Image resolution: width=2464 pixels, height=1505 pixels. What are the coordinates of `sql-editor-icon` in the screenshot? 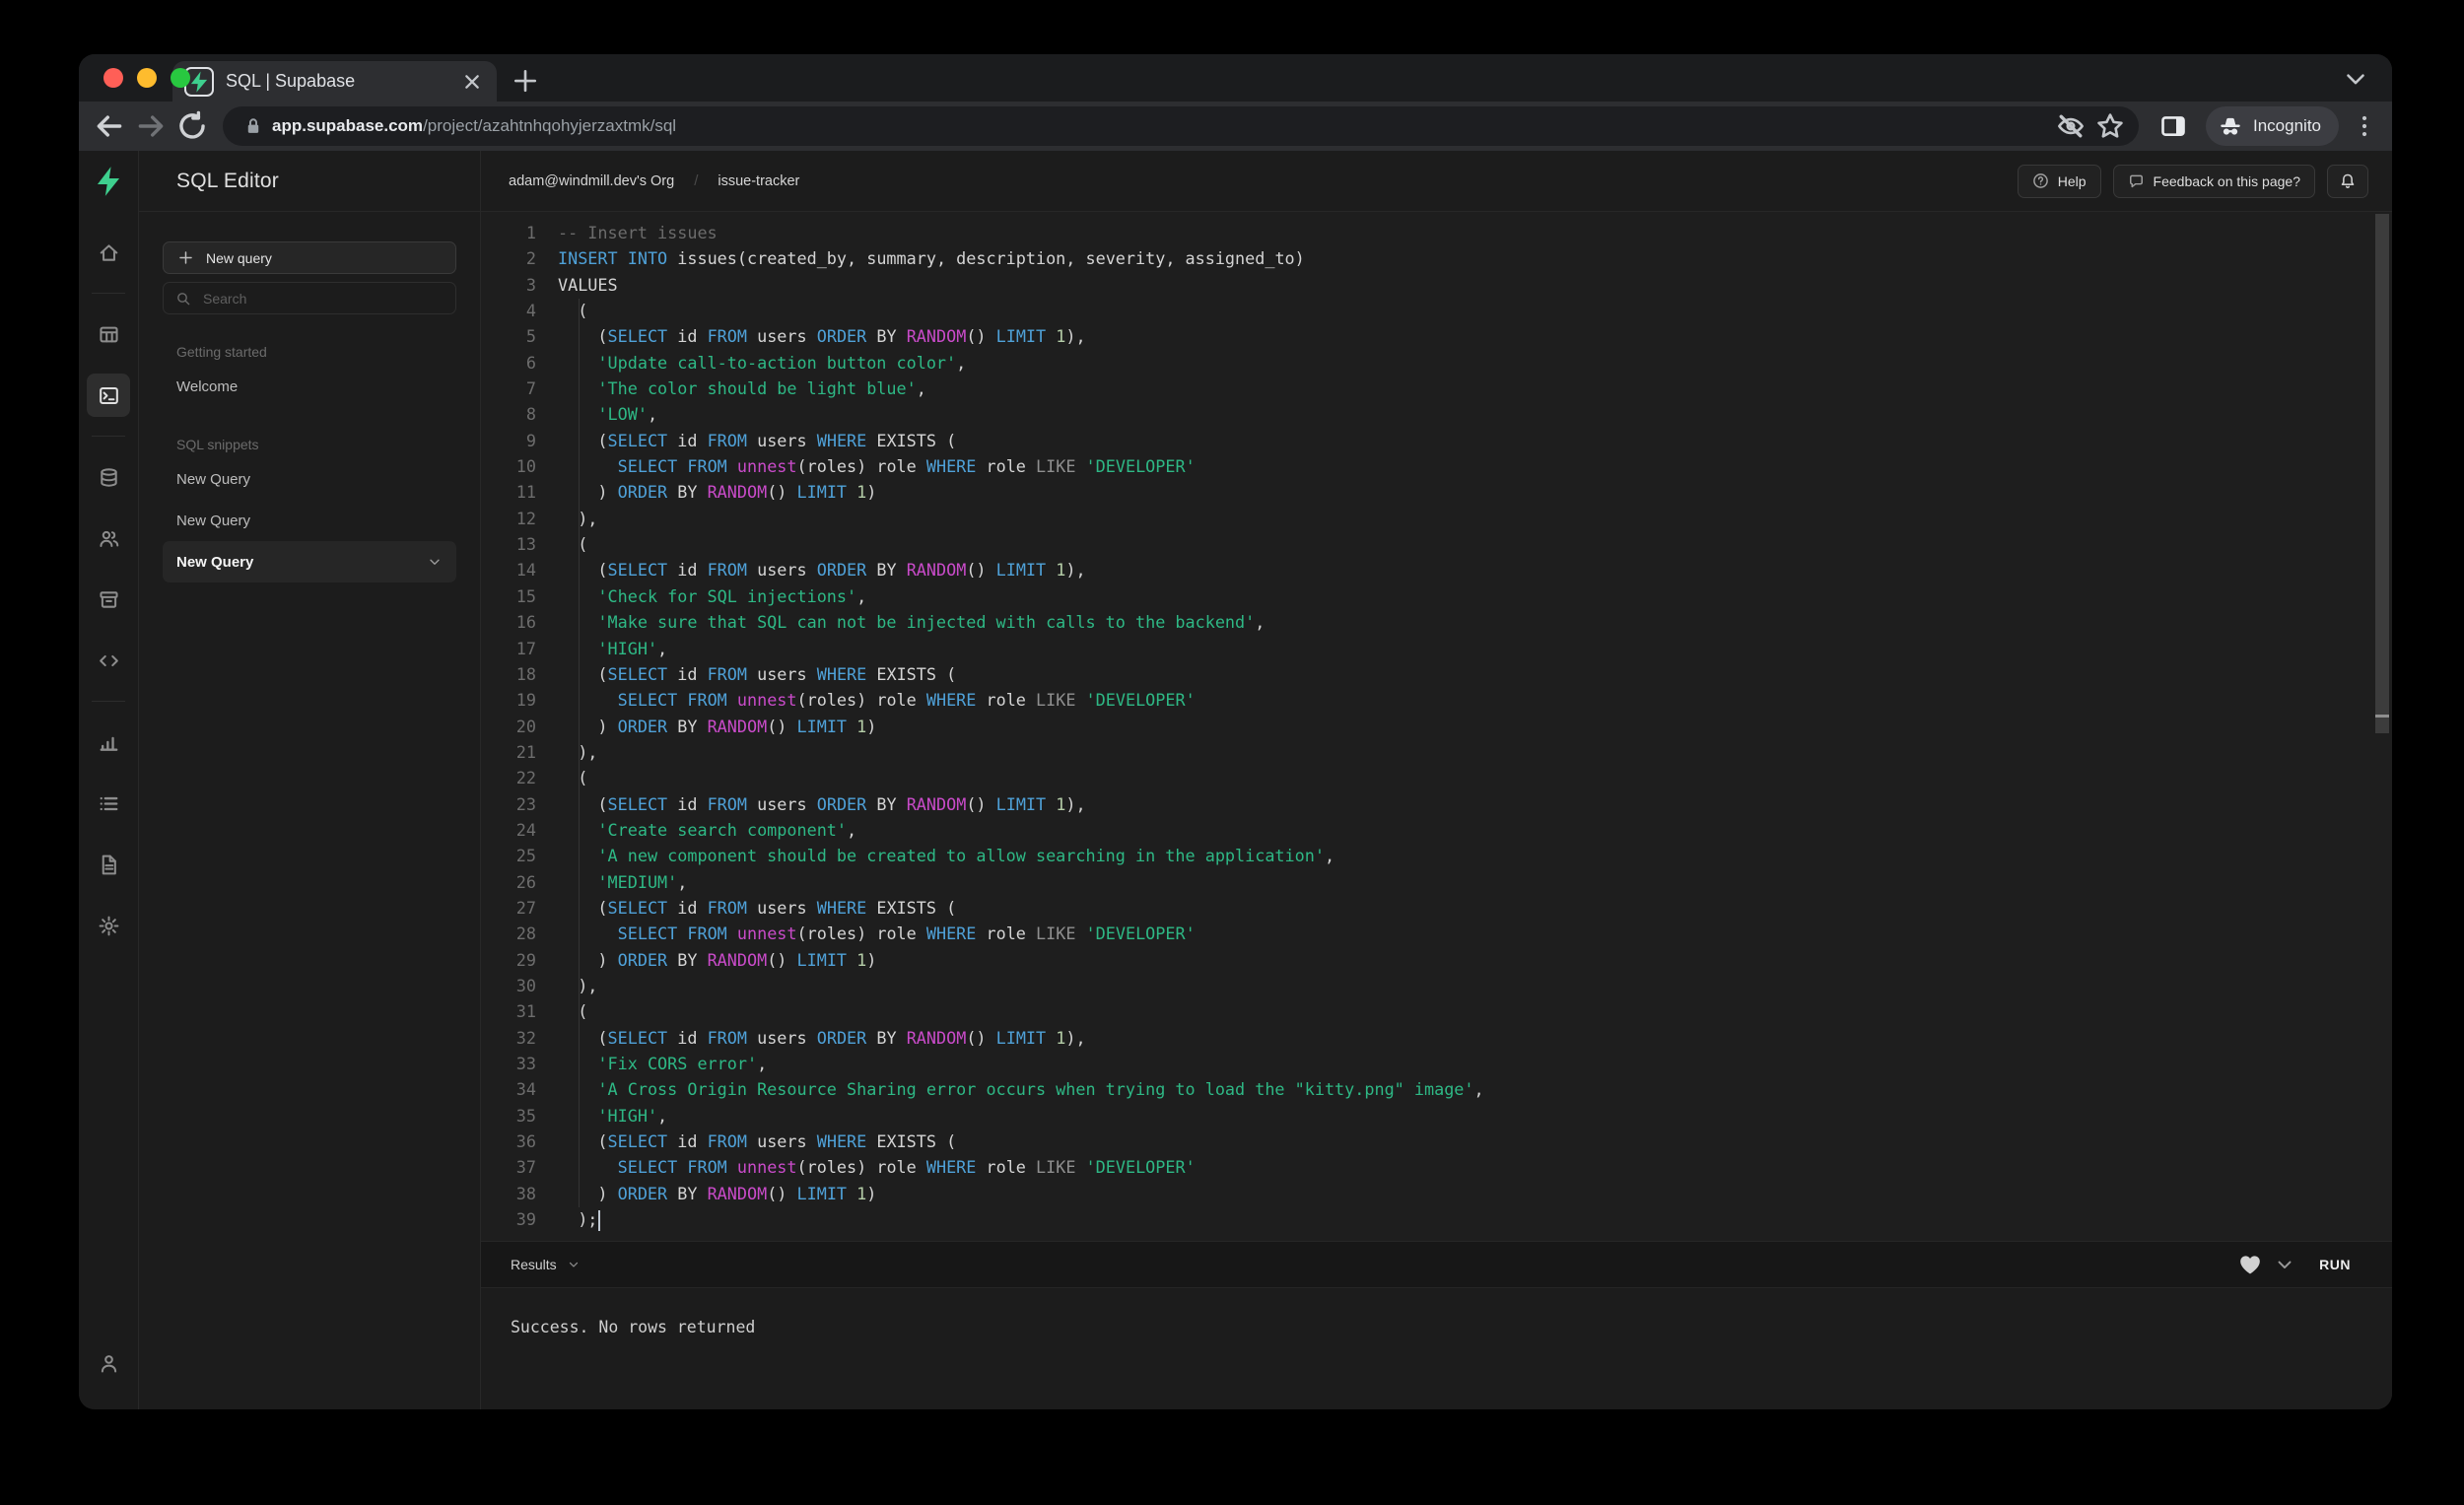 It's located at (108, 395).